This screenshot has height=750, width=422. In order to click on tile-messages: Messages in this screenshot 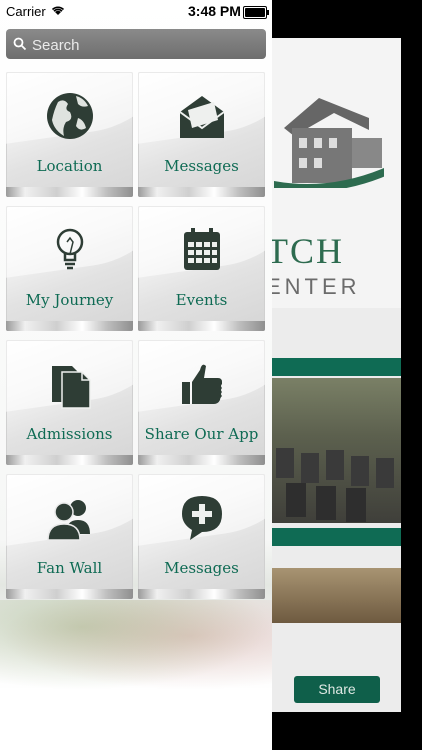, I will do `click(201, 134)`.